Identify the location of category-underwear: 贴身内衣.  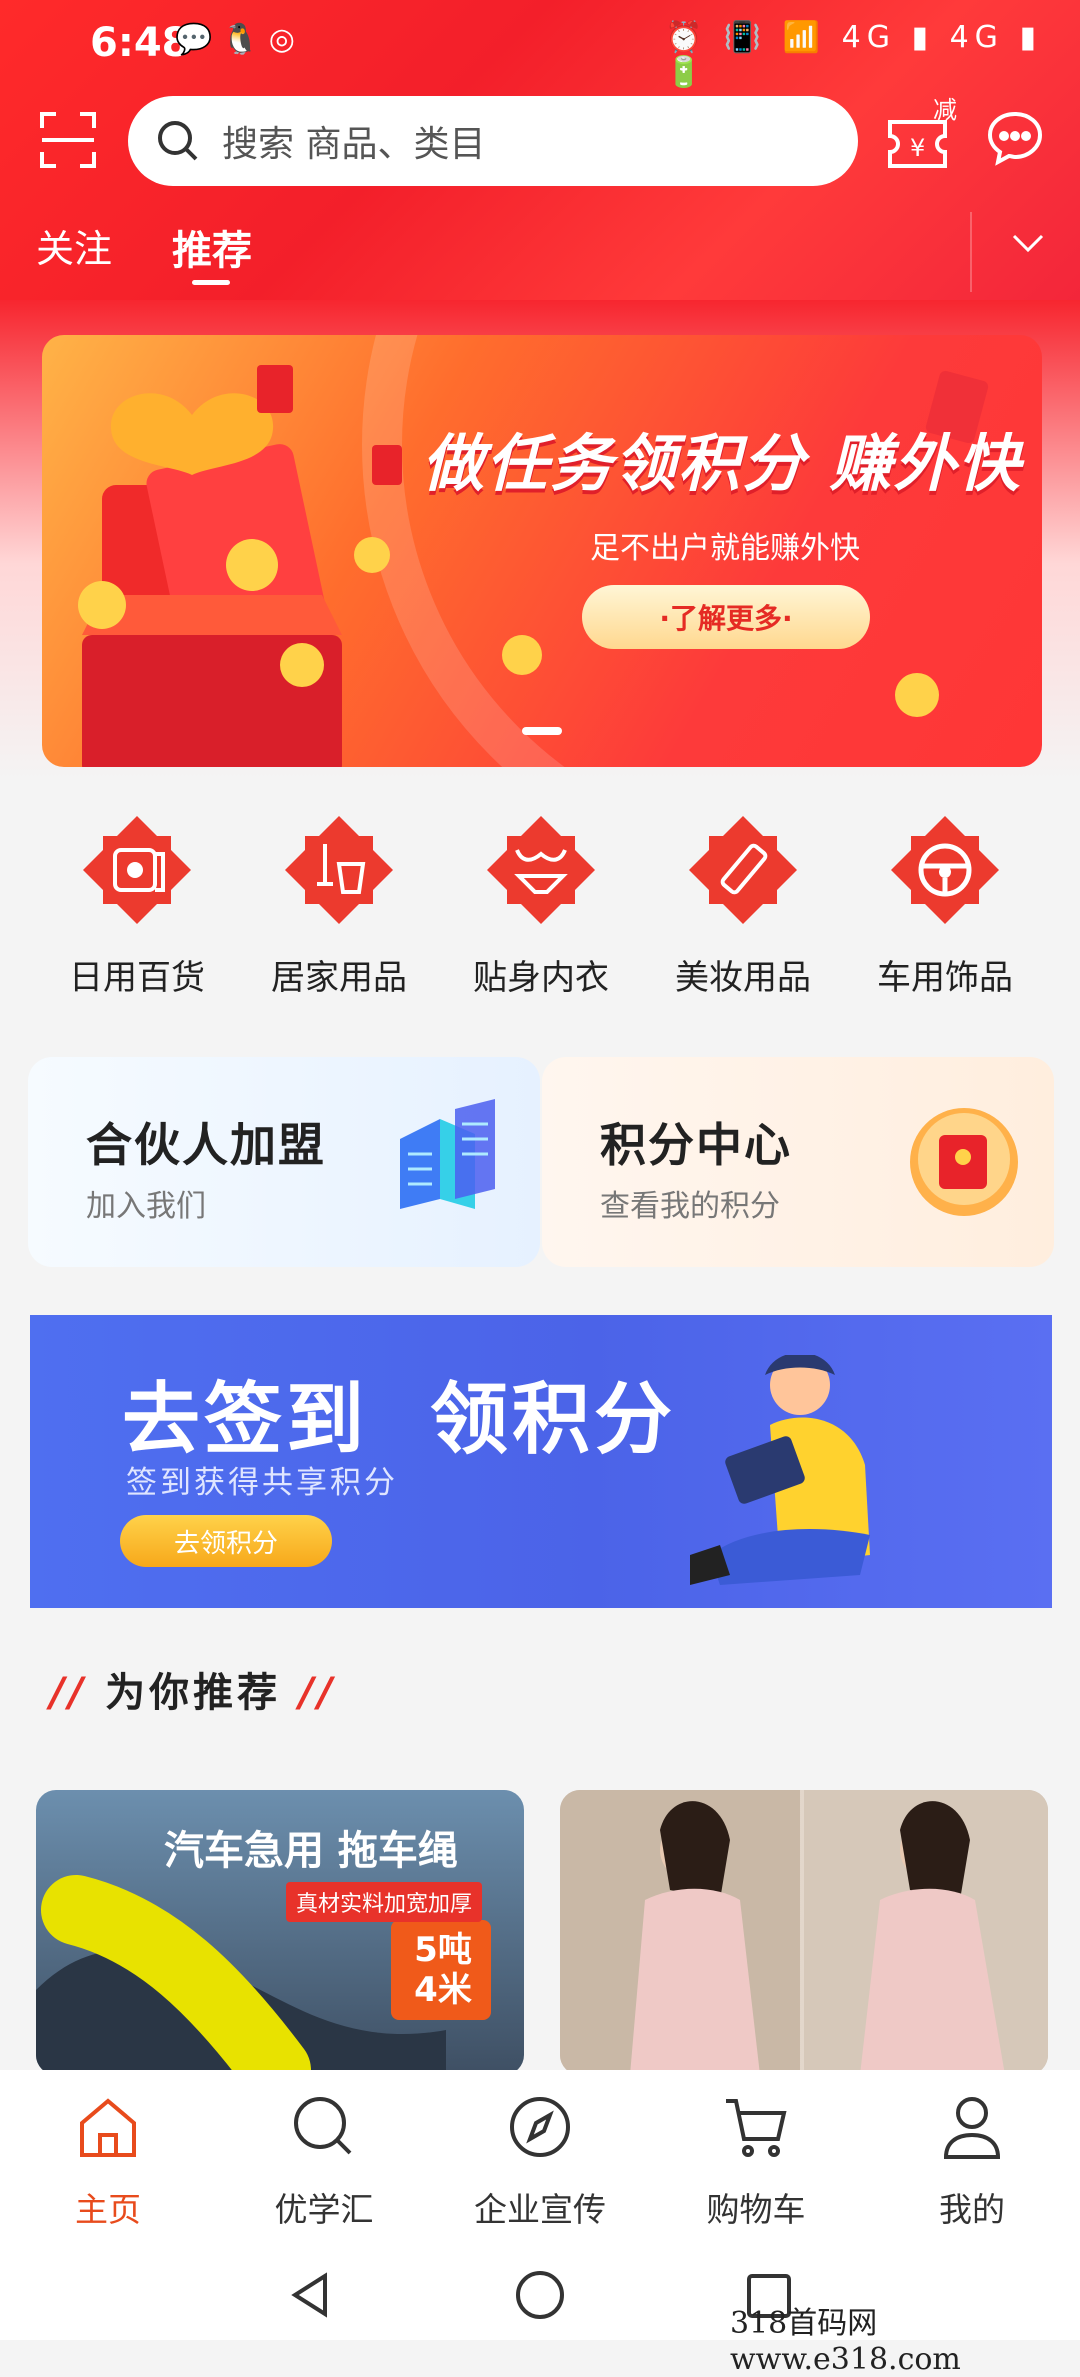
(541, 910).